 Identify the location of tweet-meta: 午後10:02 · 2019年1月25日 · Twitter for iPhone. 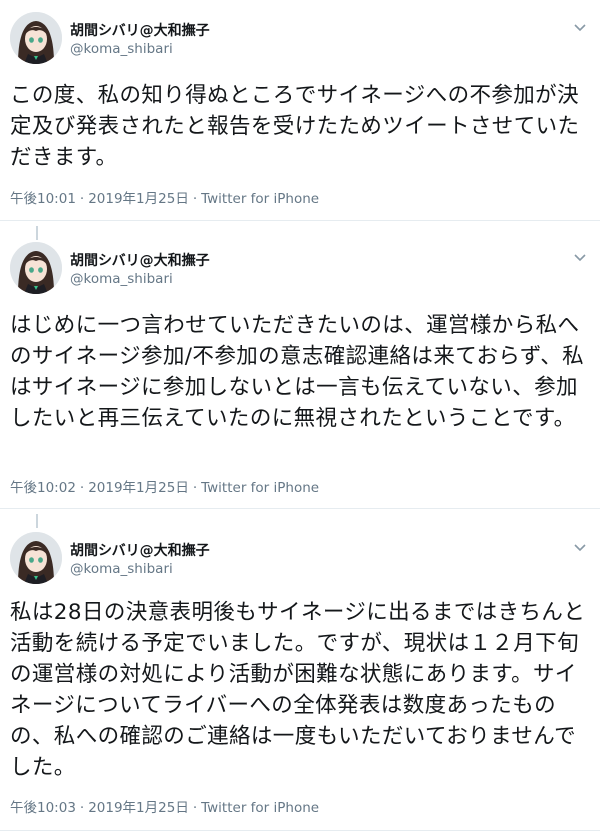
(164, 486).